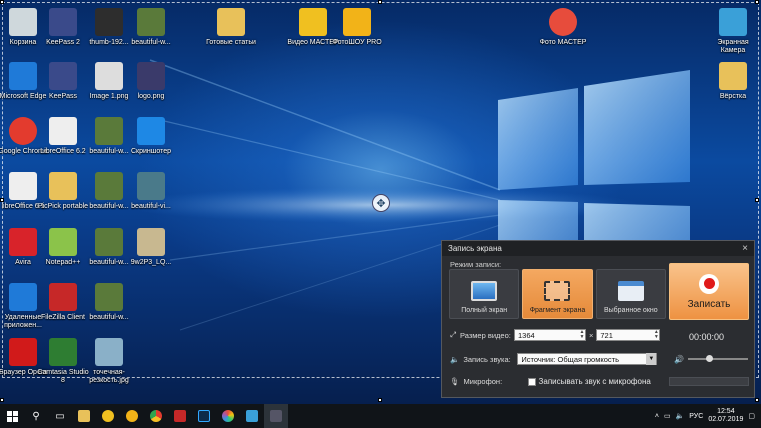 This screenshot has width=761, height=428. What do you see at coordinates (582, 335) in the screenshot?
I see `width-spinner-icon: ▲ ▼` at bounding box center [582, 335].